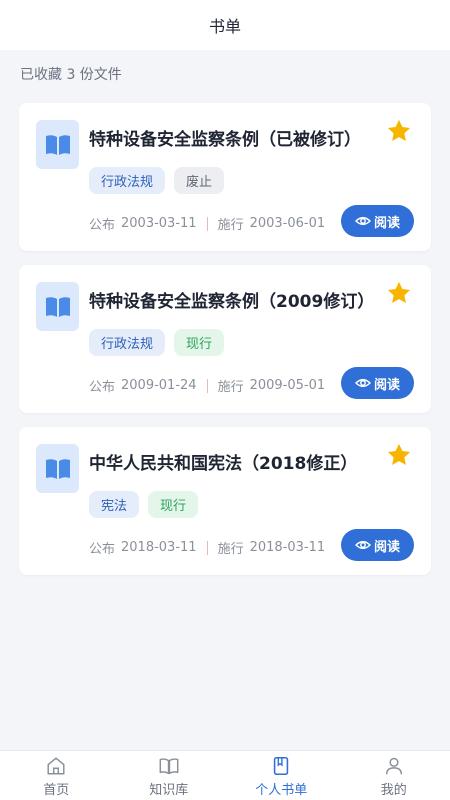 The image size is (450, 800). What do you see at coordinates (287, 223) in the screenshot?
I see `effective-date: 2003-06-01` at bounding box center [287, 223].